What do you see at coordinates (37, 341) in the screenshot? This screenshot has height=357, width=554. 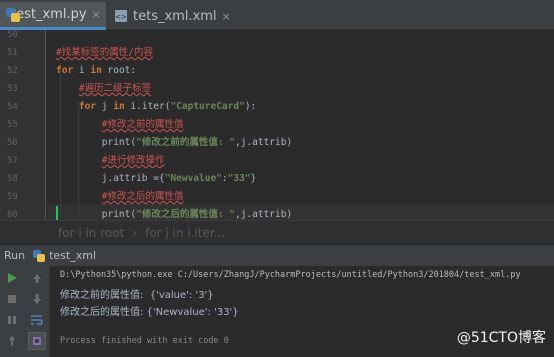 I see `print-icon` at bounding box center [37, 341].